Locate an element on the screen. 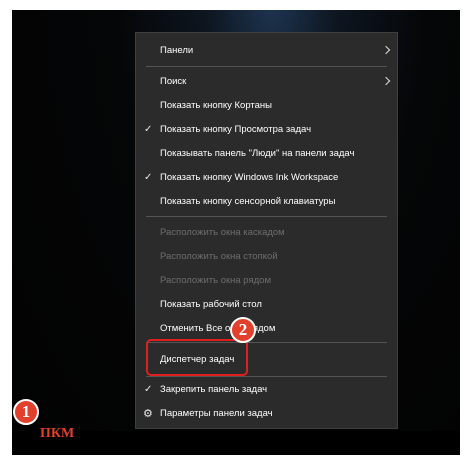  menu-item-label: Отменить Все окна рядом is located at coordinates (218, 328).